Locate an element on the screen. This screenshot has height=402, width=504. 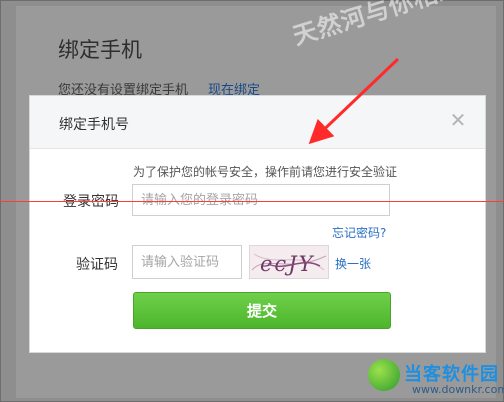
site-logo: 当客软件园 www.downkr.com is located at coordinates (436, 378).